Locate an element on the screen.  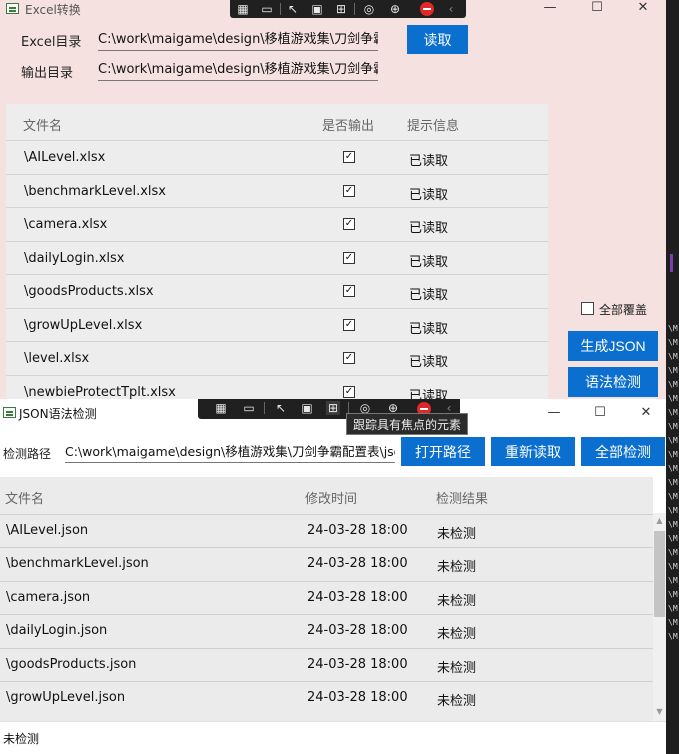
table-row: \benchmarkLevel.json 24-03-28 18:00 未检测 is located at coordinates (326, 564).